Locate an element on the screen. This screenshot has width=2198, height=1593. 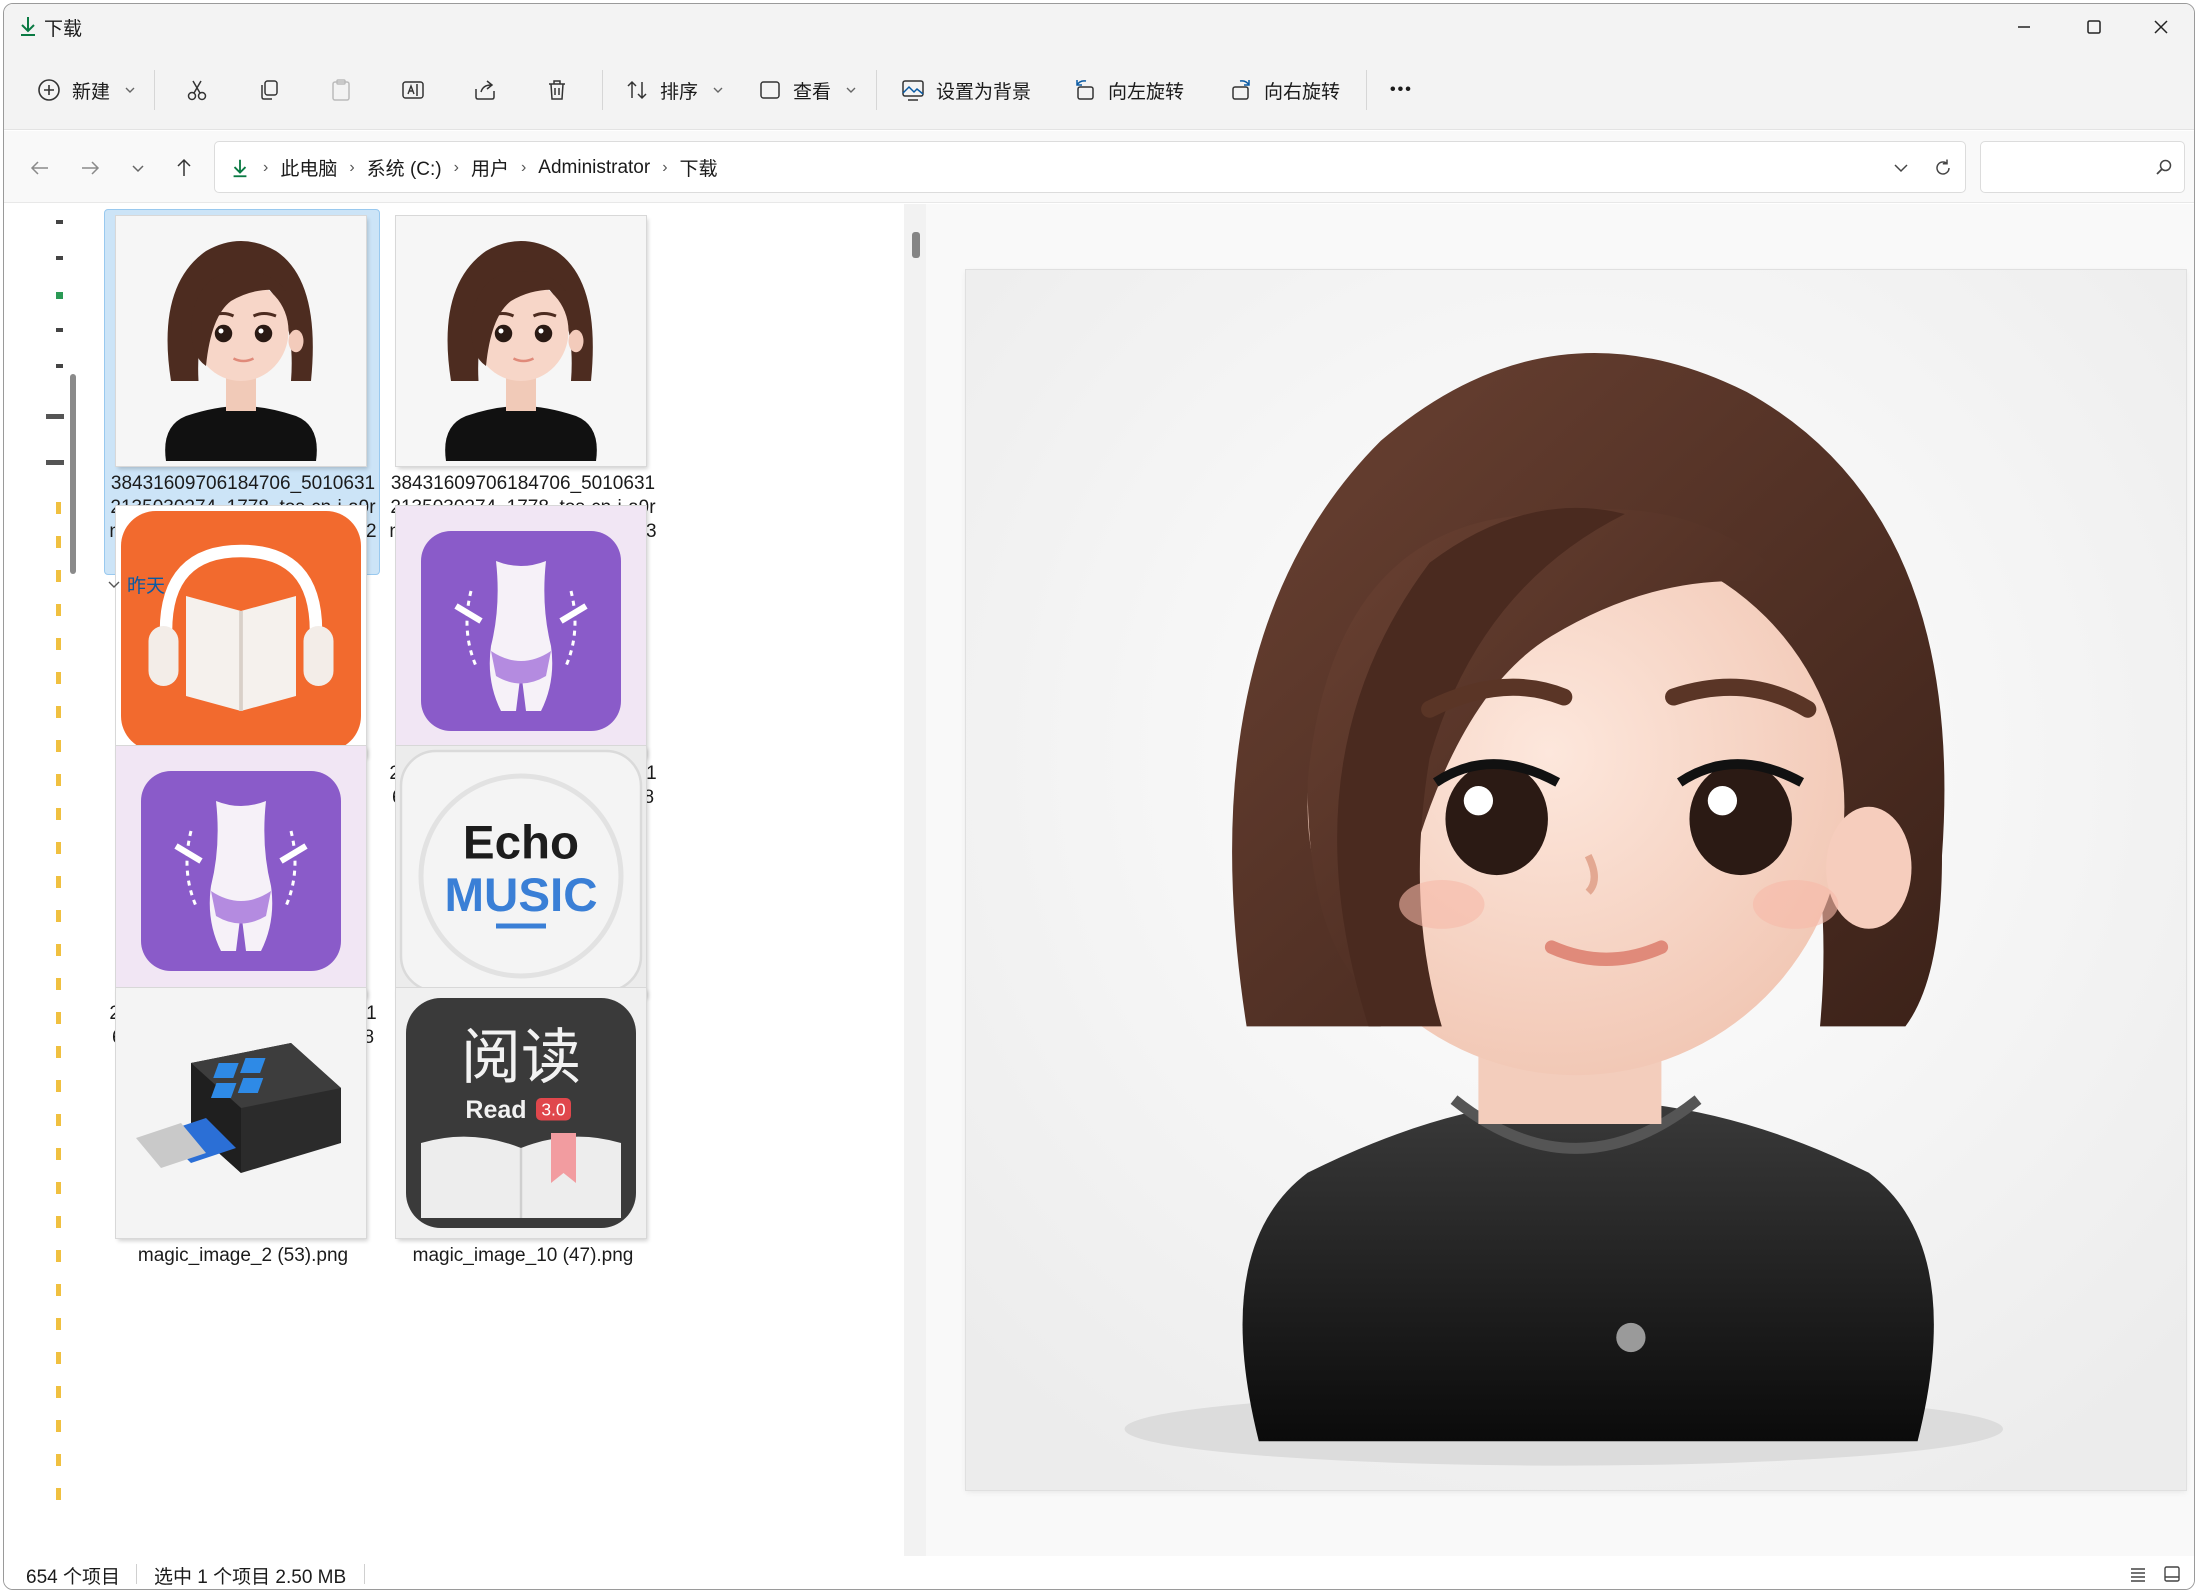
wallpaper-icon is located at coordinates (913, 90).